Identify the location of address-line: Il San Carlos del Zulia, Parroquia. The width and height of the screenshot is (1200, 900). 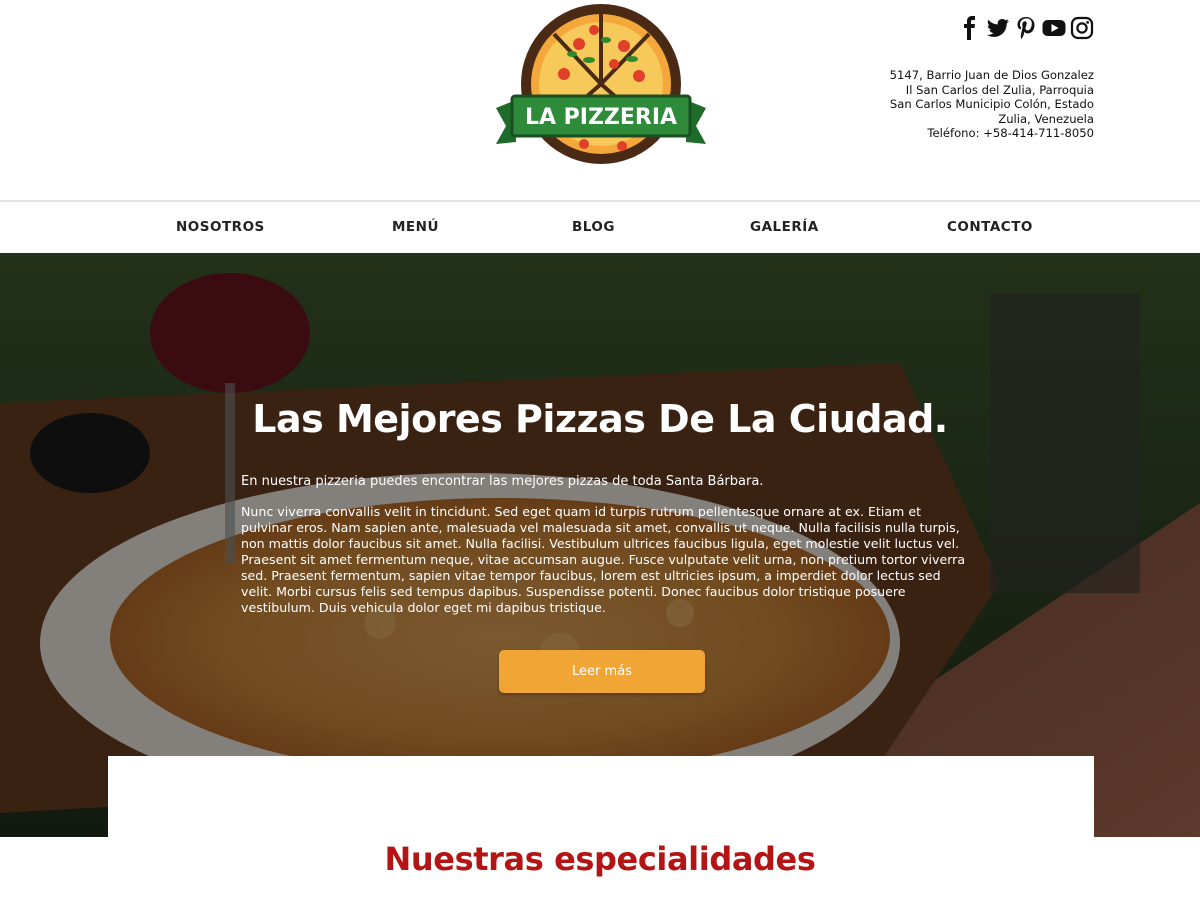
(999, 89).